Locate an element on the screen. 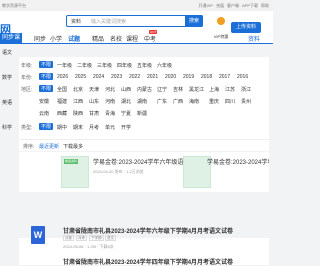 Image resolution: width=320 pixels, height=266 pixels. filter-label-year: 年份: is located at coordinates (27, 78).